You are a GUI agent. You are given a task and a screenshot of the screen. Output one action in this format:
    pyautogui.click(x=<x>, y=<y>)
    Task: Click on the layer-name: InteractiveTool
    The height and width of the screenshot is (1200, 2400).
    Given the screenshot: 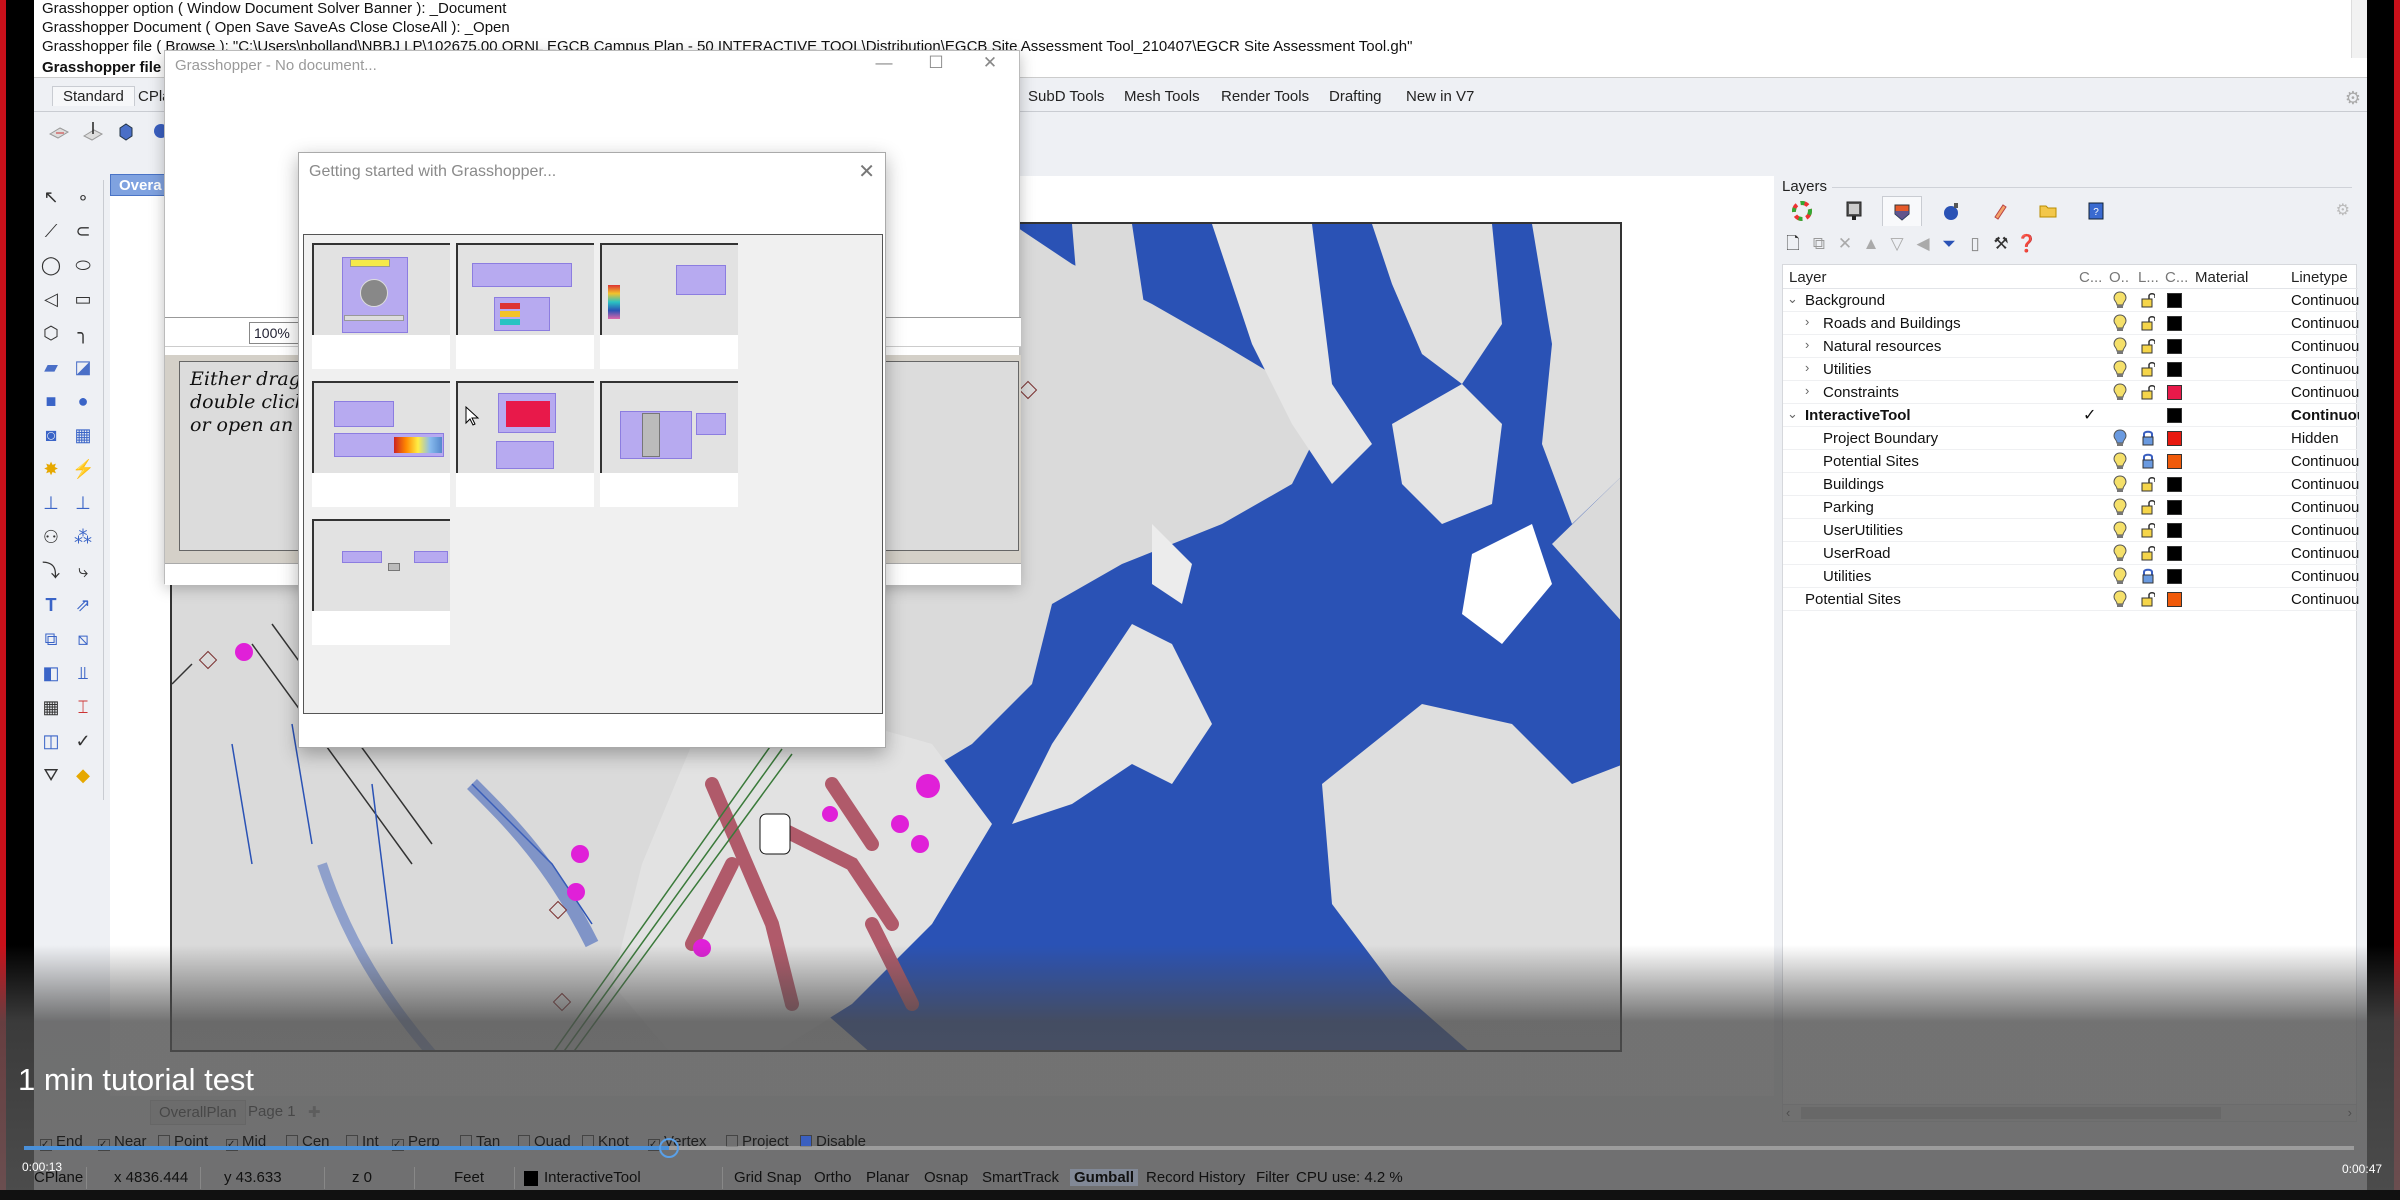 What is the action you would take?
    pyautogui.click(x=1858, y=415)
    